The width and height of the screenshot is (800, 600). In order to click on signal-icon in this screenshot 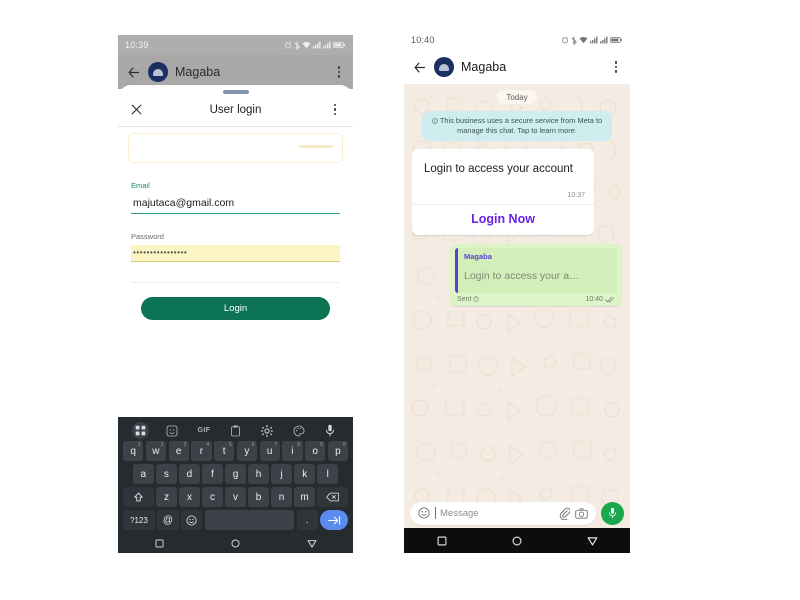, I will do `click(594, 40)`.